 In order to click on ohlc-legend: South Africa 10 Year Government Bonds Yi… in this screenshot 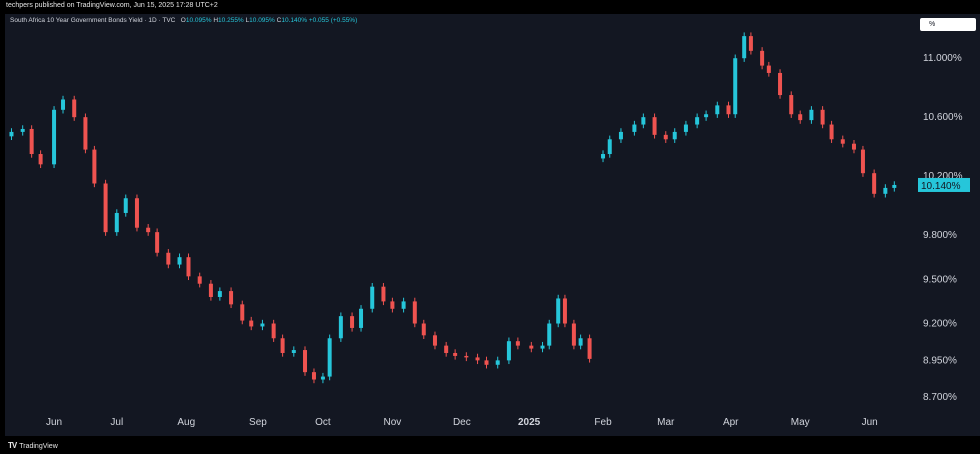, I will do `click(183, 20)`.